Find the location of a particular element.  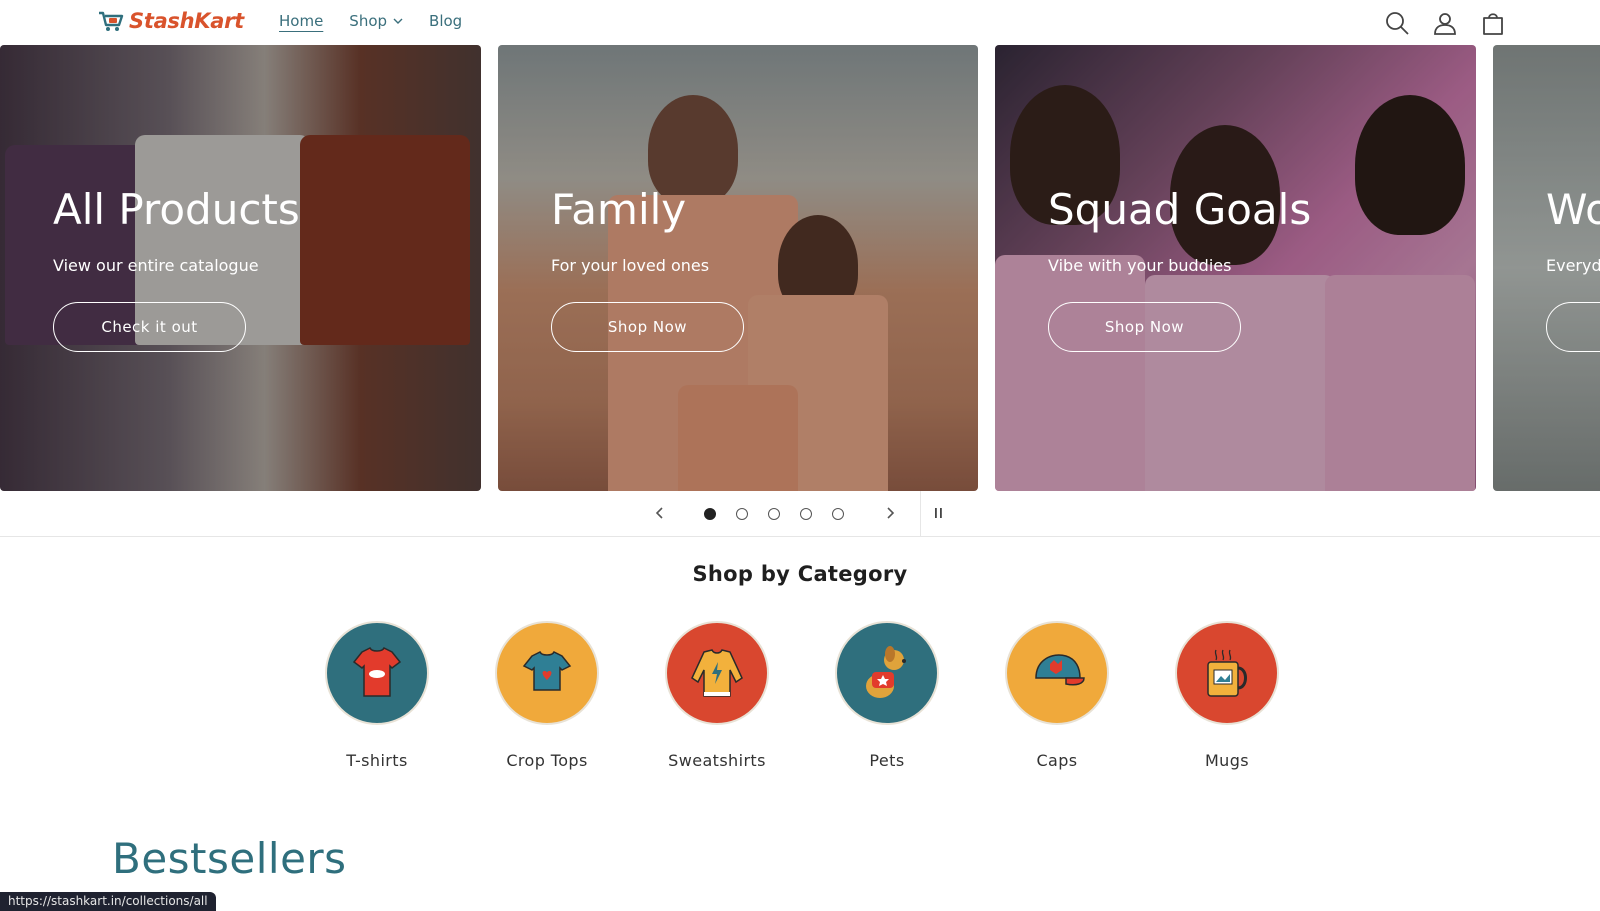

slider-dots is located at coordinates (774, 514).